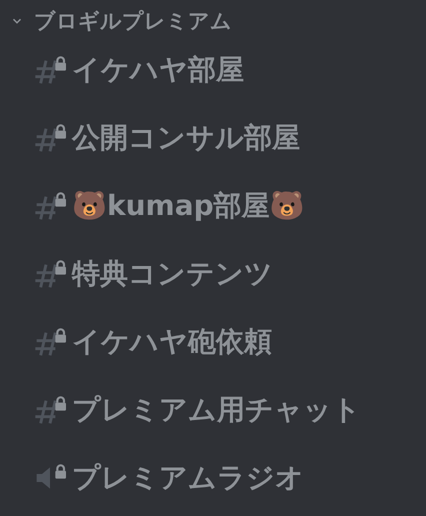 Image resolution: width=426 pixels, height=516 pixels. Describe the element at coordinates (172, 274) in the screenshot. I see `channel-name: 特典コンテンツ` at that location.